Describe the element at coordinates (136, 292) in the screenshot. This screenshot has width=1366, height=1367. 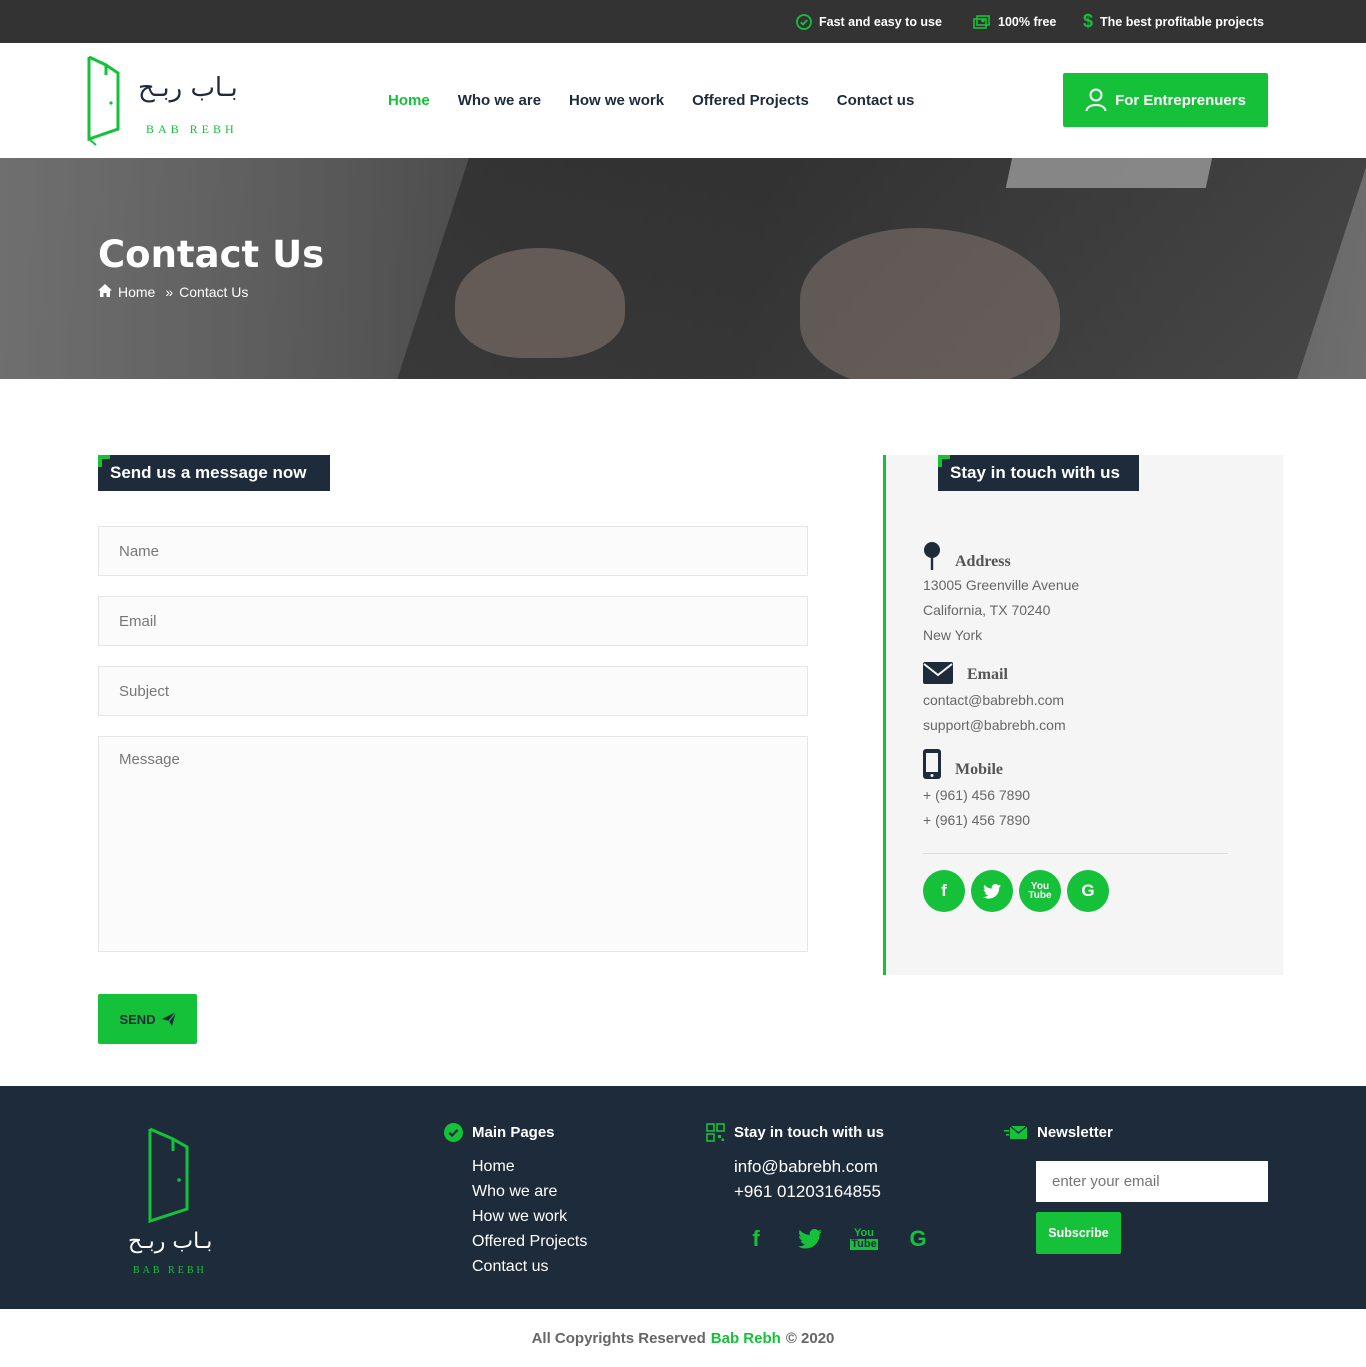
I see `breadcrumb-home: Home` at that location.